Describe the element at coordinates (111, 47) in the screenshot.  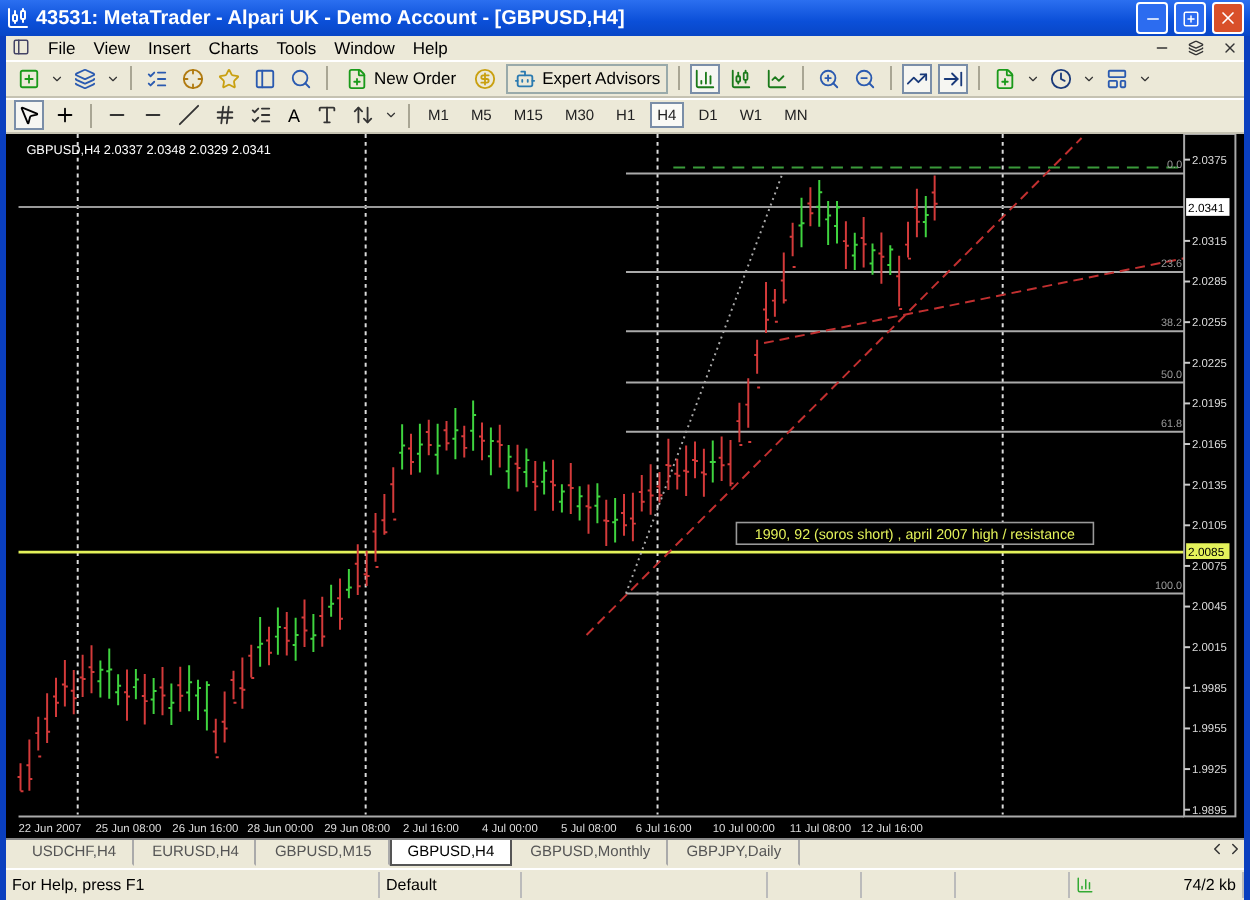
I see `menu-item: View` at that location.